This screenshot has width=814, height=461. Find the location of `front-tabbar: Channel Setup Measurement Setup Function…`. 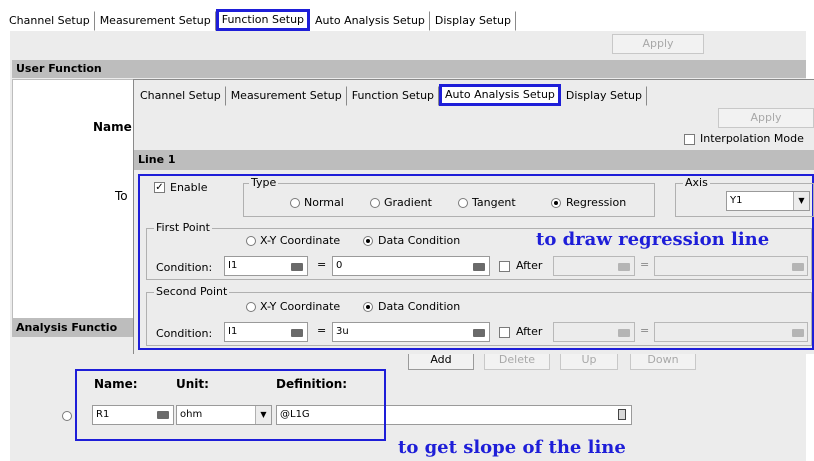

front-tabbar: Channel Setup Measurement Setup Function… is located at coordinates (391, 95).